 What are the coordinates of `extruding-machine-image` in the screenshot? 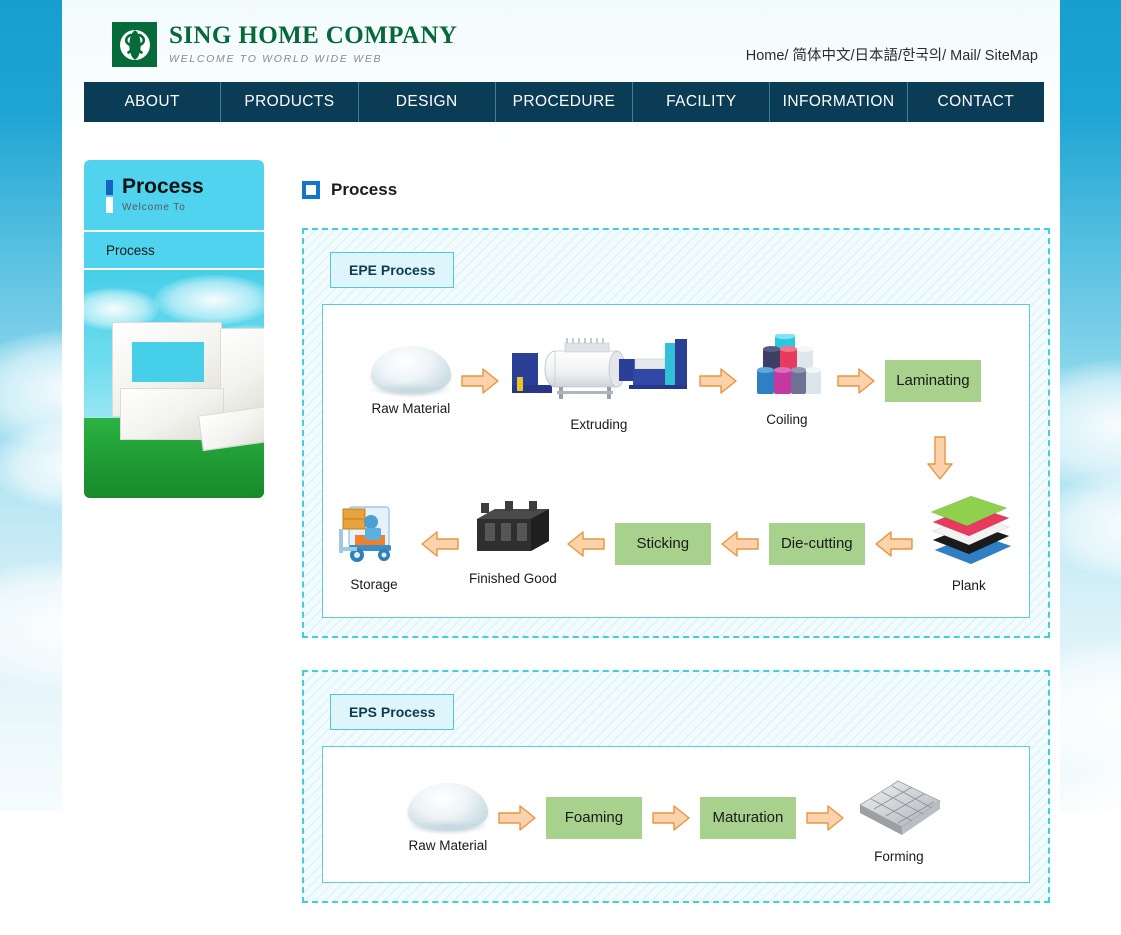 It's located at (599, 369).